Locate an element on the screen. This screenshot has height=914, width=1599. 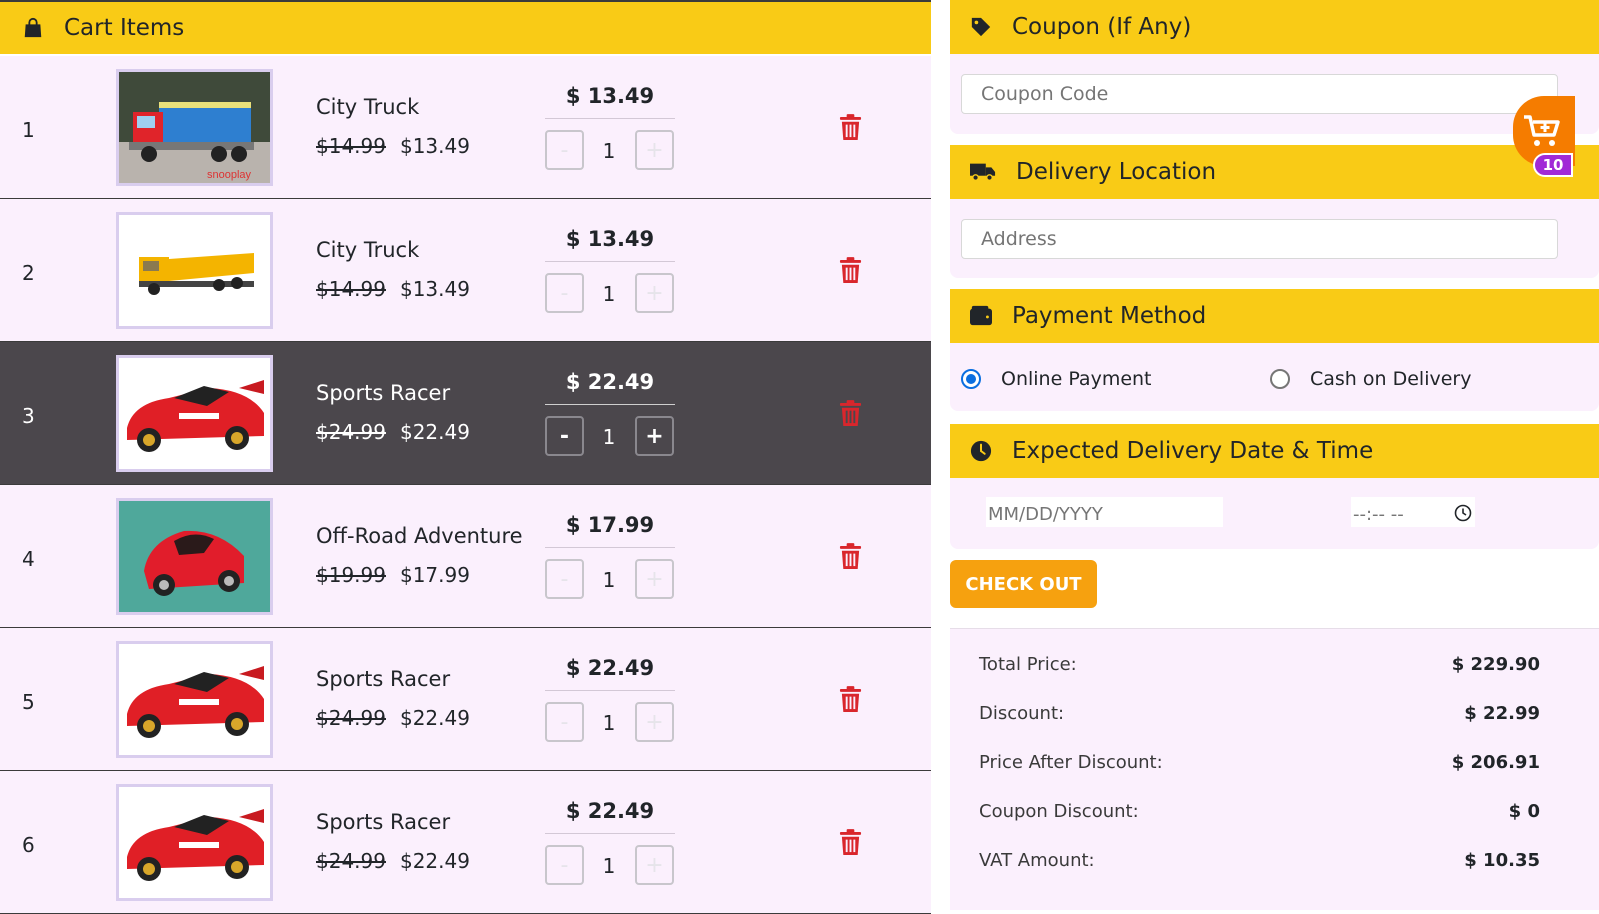
product-name: Off-Road Adventure is located at coordinates (419, 536).